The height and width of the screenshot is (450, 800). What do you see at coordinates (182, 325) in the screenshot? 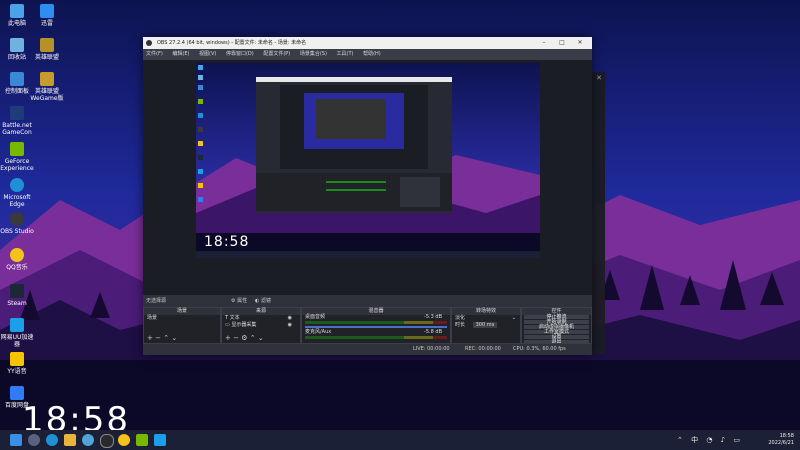
I see `scenes-dock: 场景 场景 + − ⌃ ⌄` at bounding box center [182, 325].